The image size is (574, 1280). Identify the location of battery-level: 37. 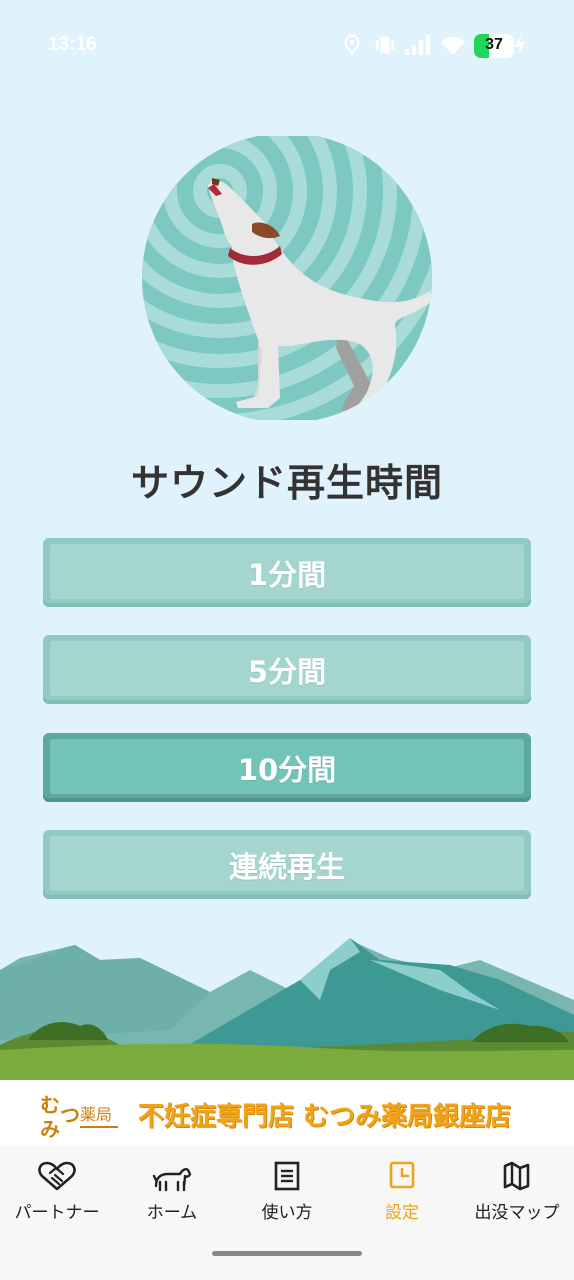
(494, 44).